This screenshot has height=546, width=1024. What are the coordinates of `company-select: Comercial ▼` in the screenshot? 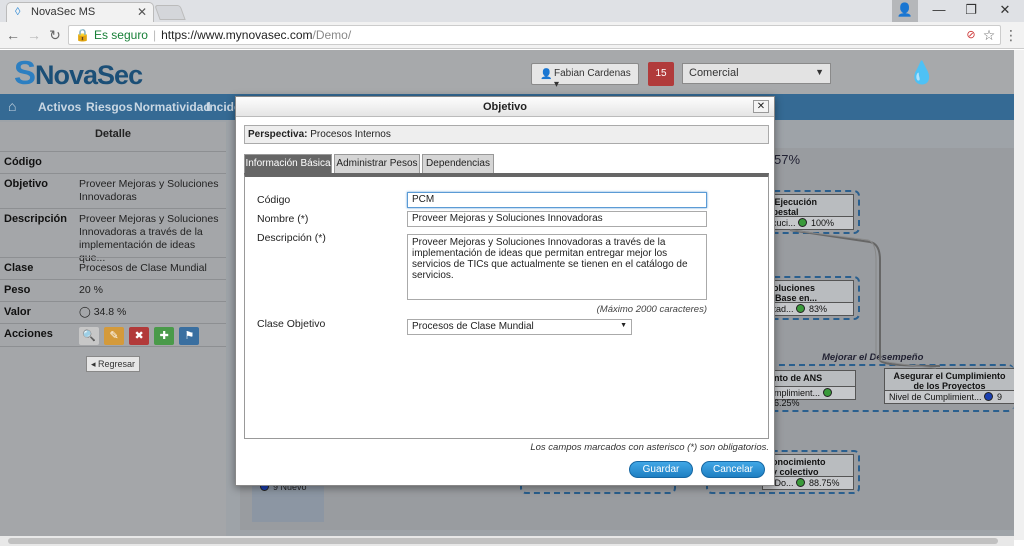 It's located at (756, 73).